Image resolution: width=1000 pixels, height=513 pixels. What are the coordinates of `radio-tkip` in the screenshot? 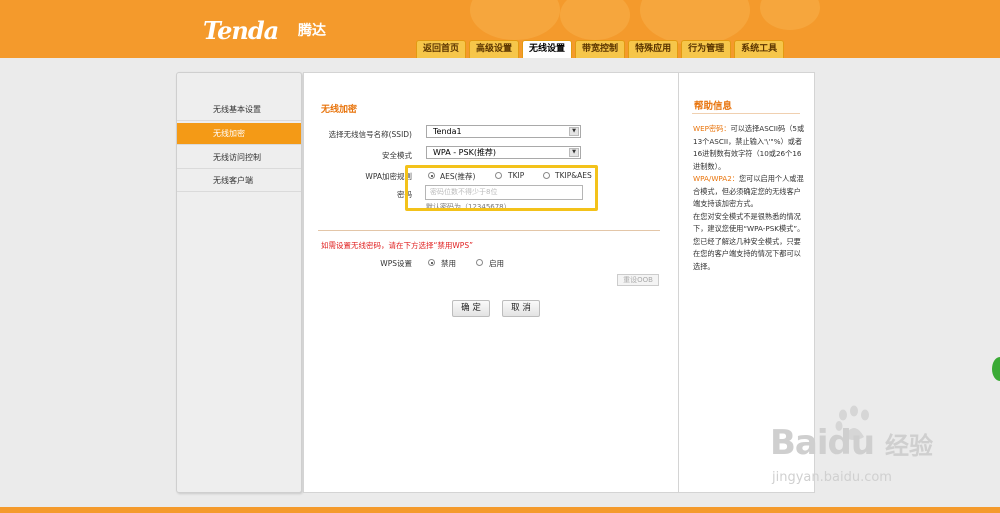 It's located at (498, 175).